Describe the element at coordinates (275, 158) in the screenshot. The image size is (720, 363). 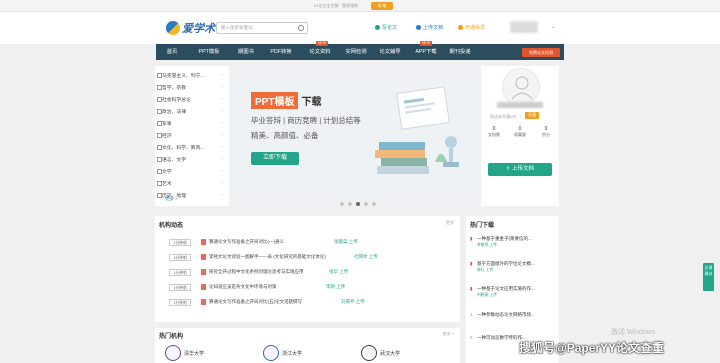
I see `banner-download-button: 立即下载` at that location.